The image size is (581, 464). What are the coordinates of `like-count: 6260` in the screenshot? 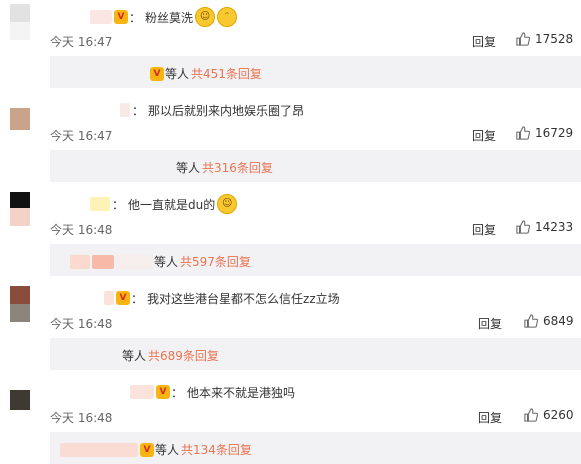 It's located at (558, 415).